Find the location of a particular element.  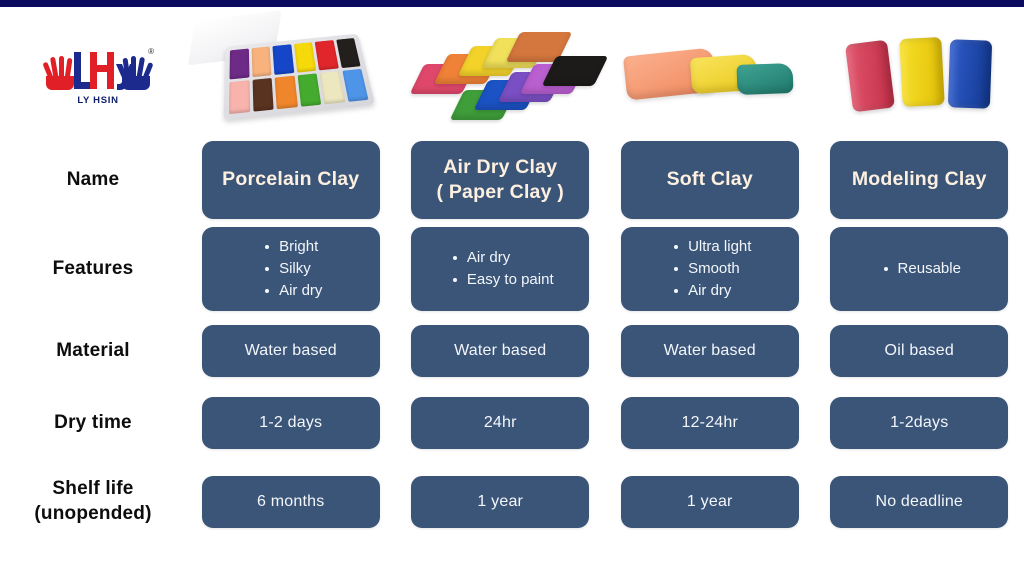

dry-time-cell-4: 1-2days is located at coordinates (919, 423).